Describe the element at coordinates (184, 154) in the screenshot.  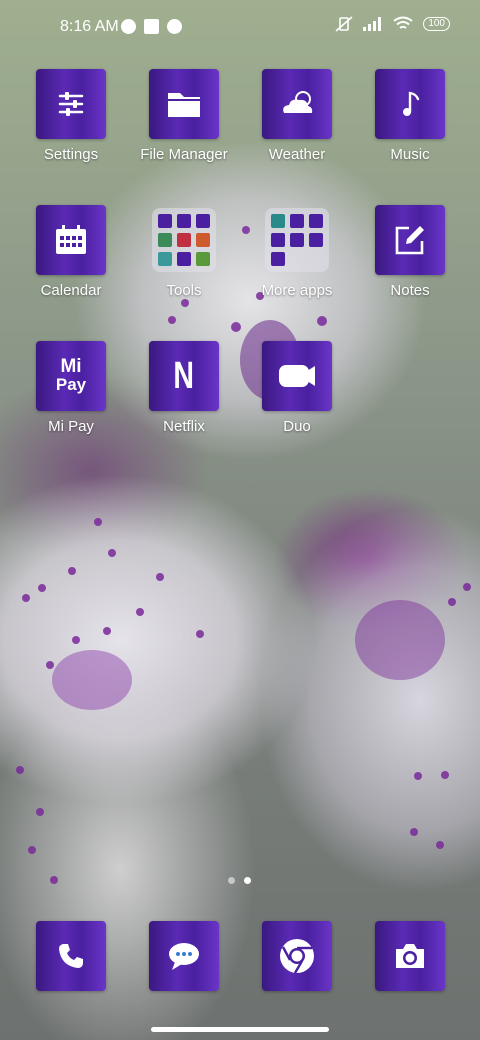
I see `app-label: File Manager` at that location.